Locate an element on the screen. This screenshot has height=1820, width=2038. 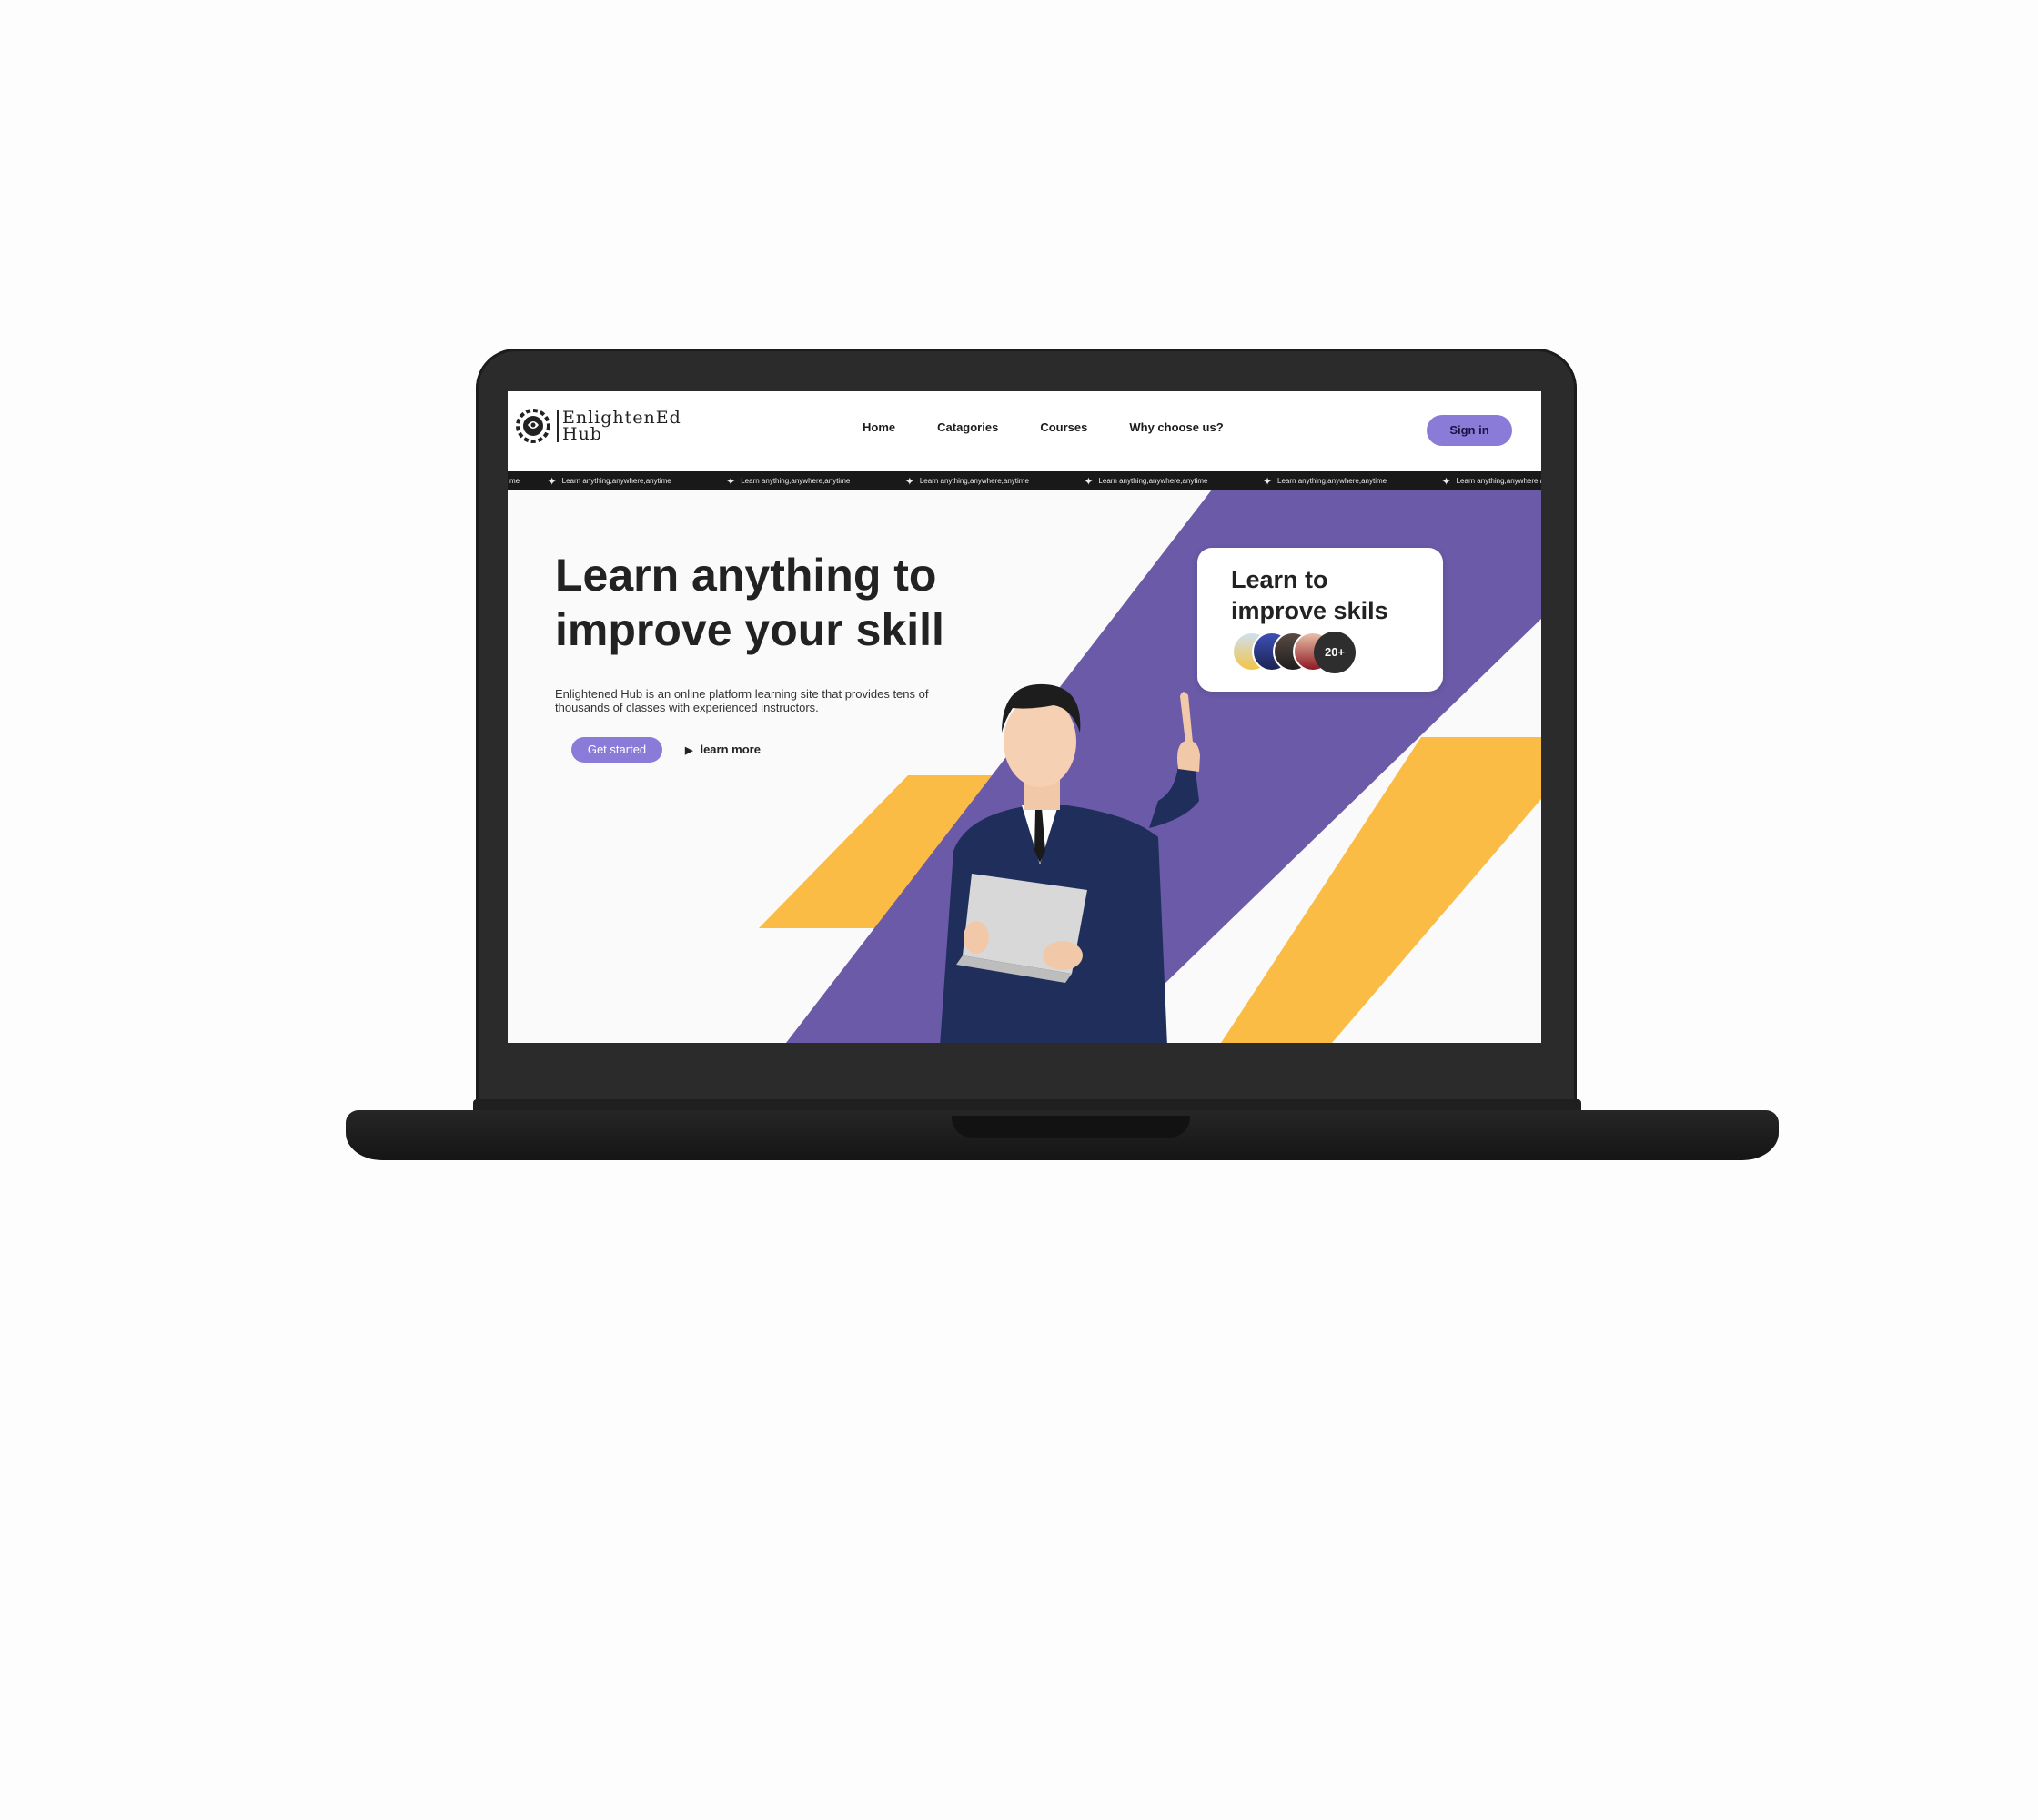
play-icon: ▶ is located at coordinates (689, 750).